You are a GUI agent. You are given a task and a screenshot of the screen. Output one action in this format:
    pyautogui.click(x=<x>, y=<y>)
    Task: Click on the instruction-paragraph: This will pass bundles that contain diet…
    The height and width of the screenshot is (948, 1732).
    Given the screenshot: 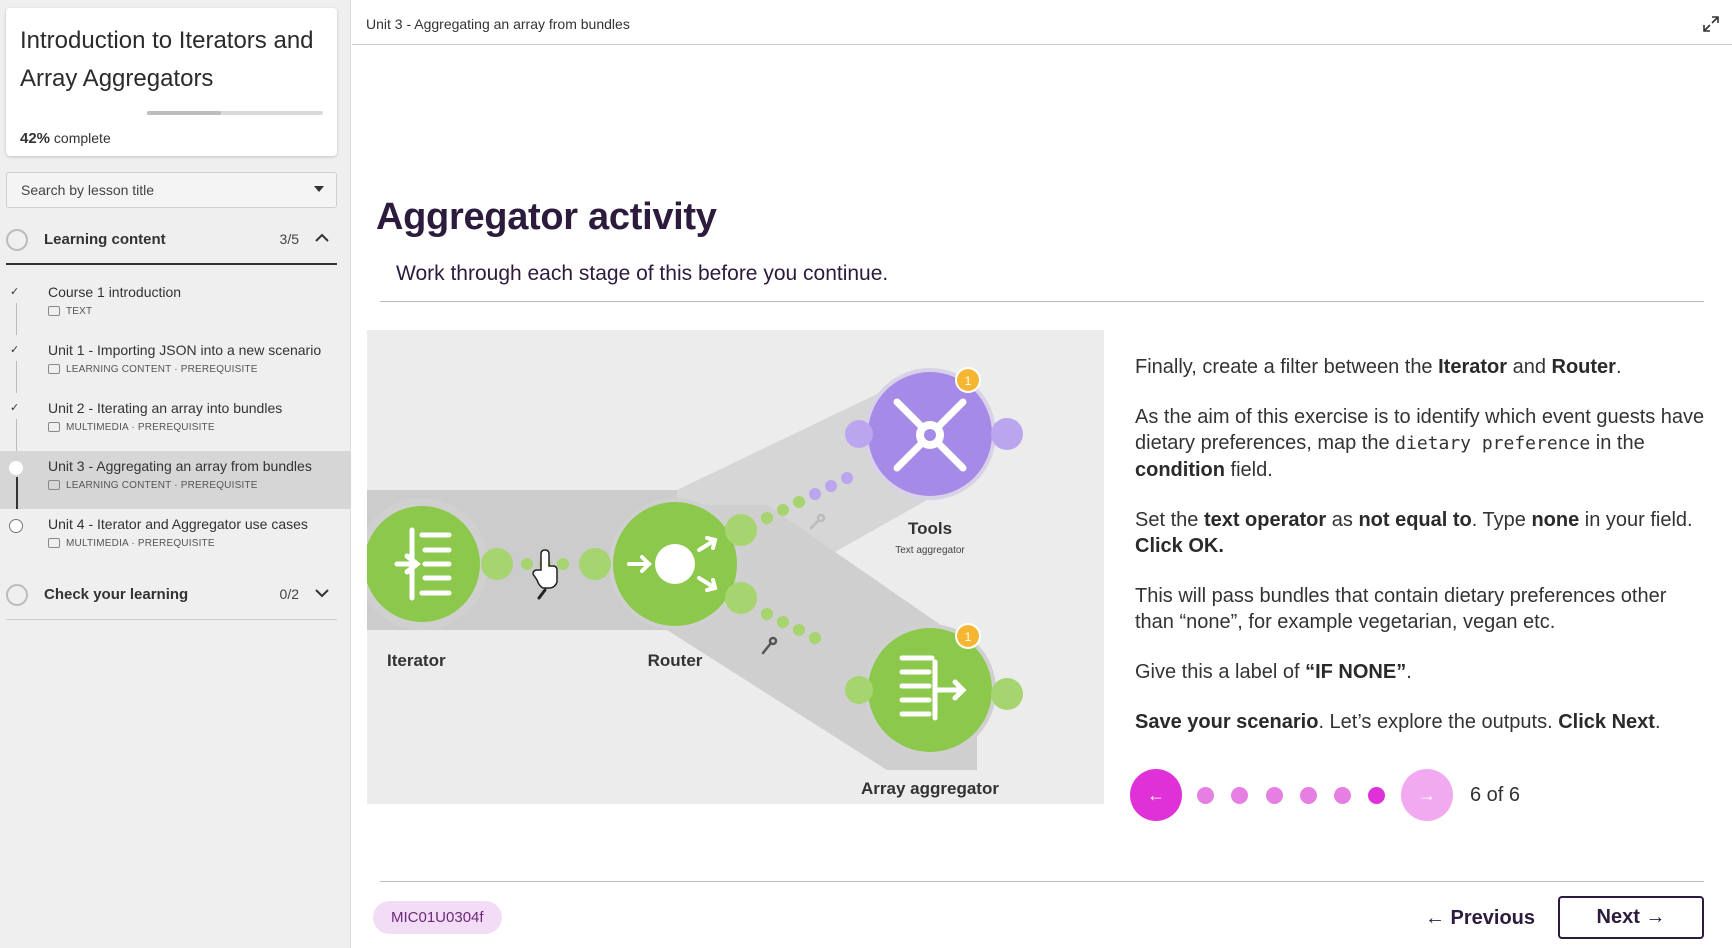 What is the action you would take?
    pyautogui.click(x=1422, y=609)
    